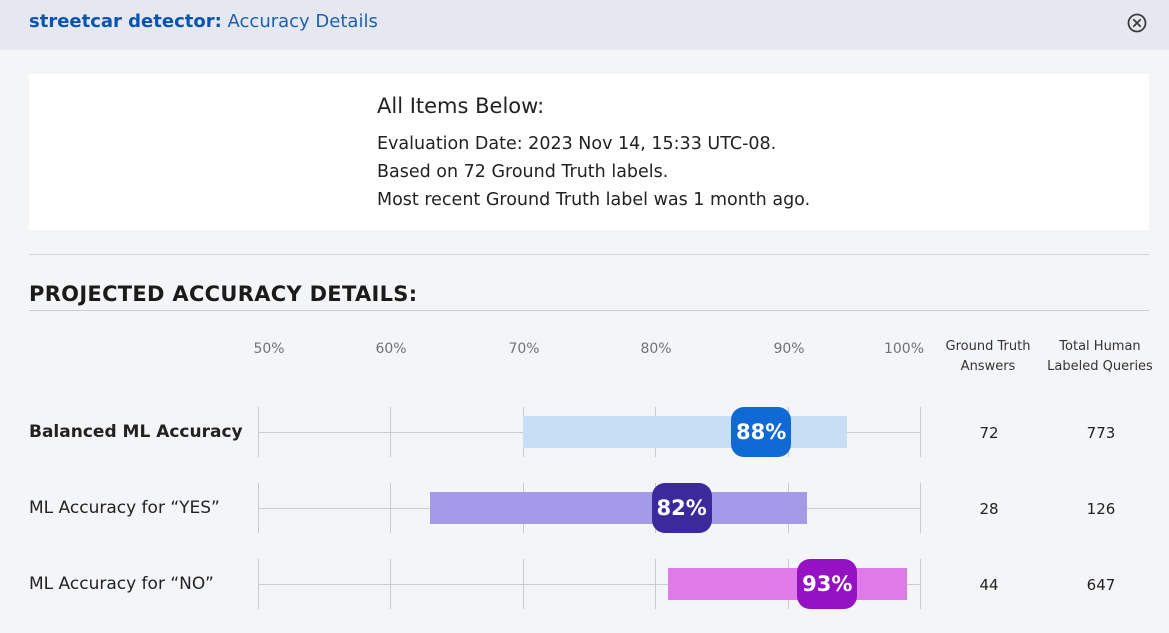 This screenshot has height=633, width=1169. I want to click on page-title: Accuracy Details, so click(302, 21).